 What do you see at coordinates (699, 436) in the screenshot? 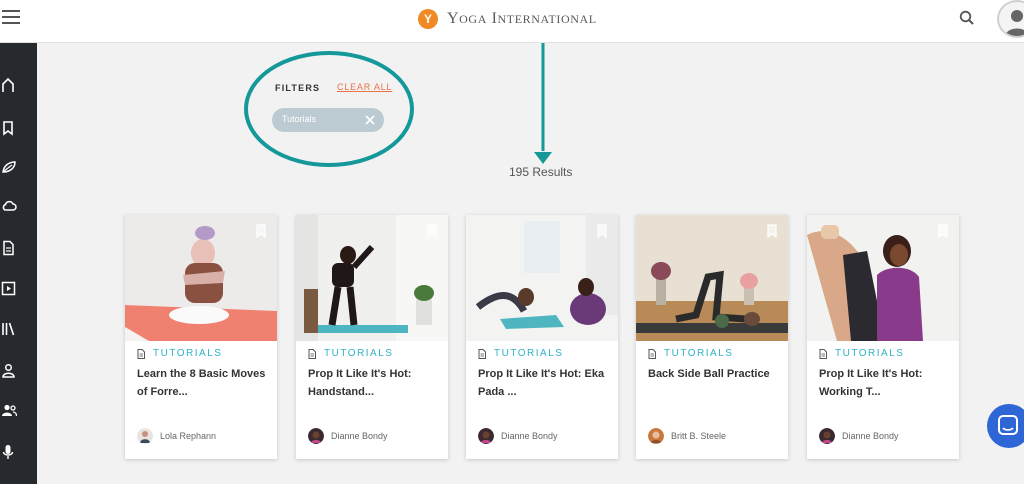
I see `author-name: Britt B. Steele` at bounding box center [699, 436].